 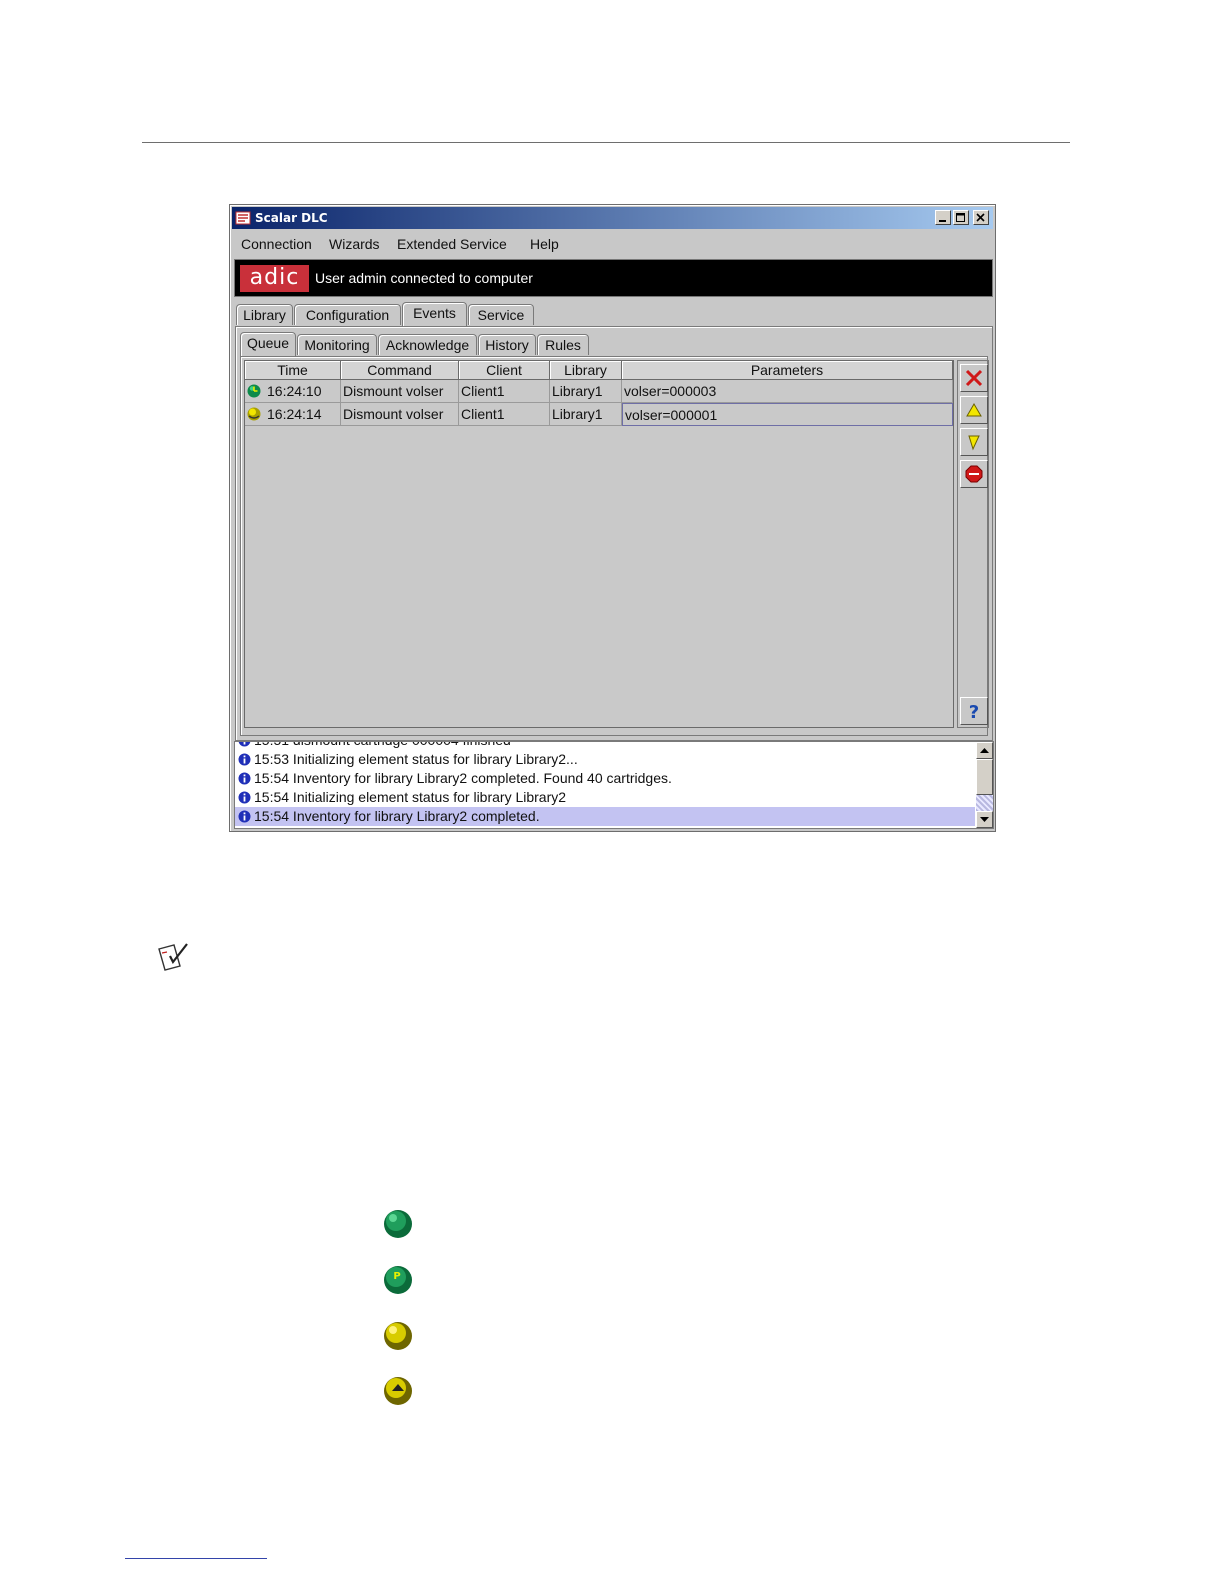 What do you see at coordinates (501, 314) in the screenshot?
I see `tab-service: Service` at bounding box center [501, 314].